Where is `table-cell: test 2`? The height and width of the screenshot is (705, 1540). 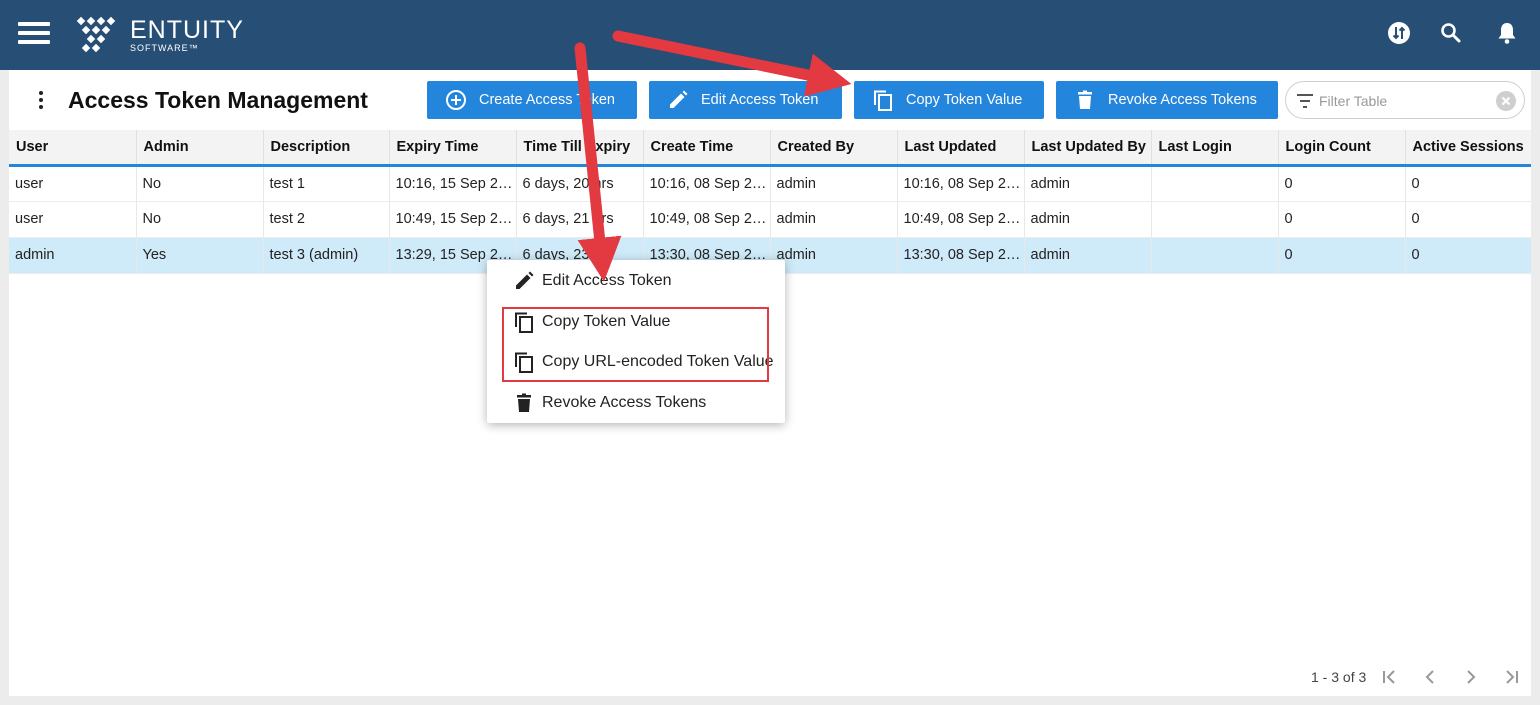
table-cell: test 2 is located at coordinates (326, 219).